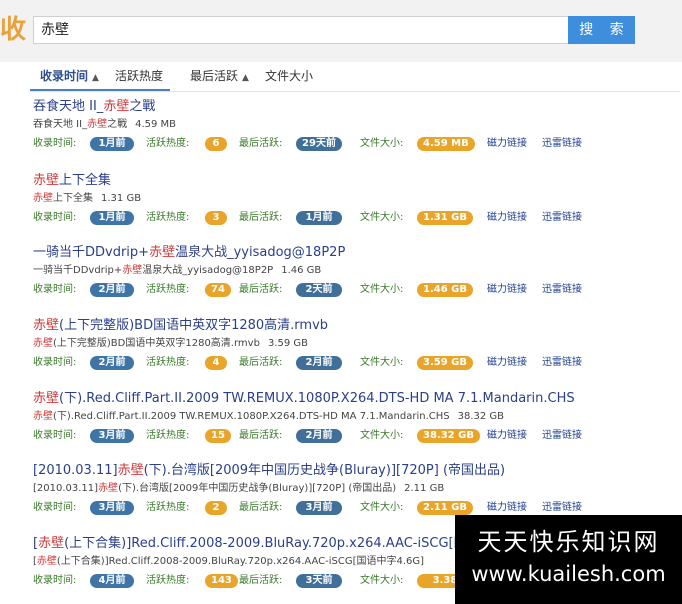  Describe the element at coordinates (91, 252) in the screenshot. I see `title-text: 一骑当千DDvdrip+` at that location.